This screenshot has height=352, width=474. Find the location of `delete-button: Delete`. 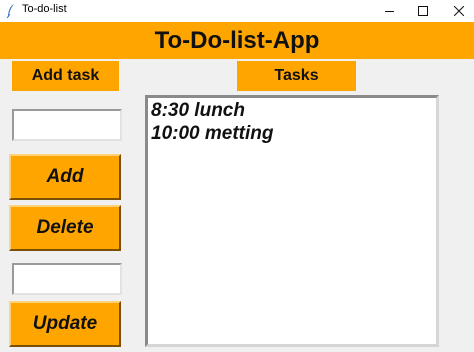

delete-button: Delete is located at coordinates (65, 228).